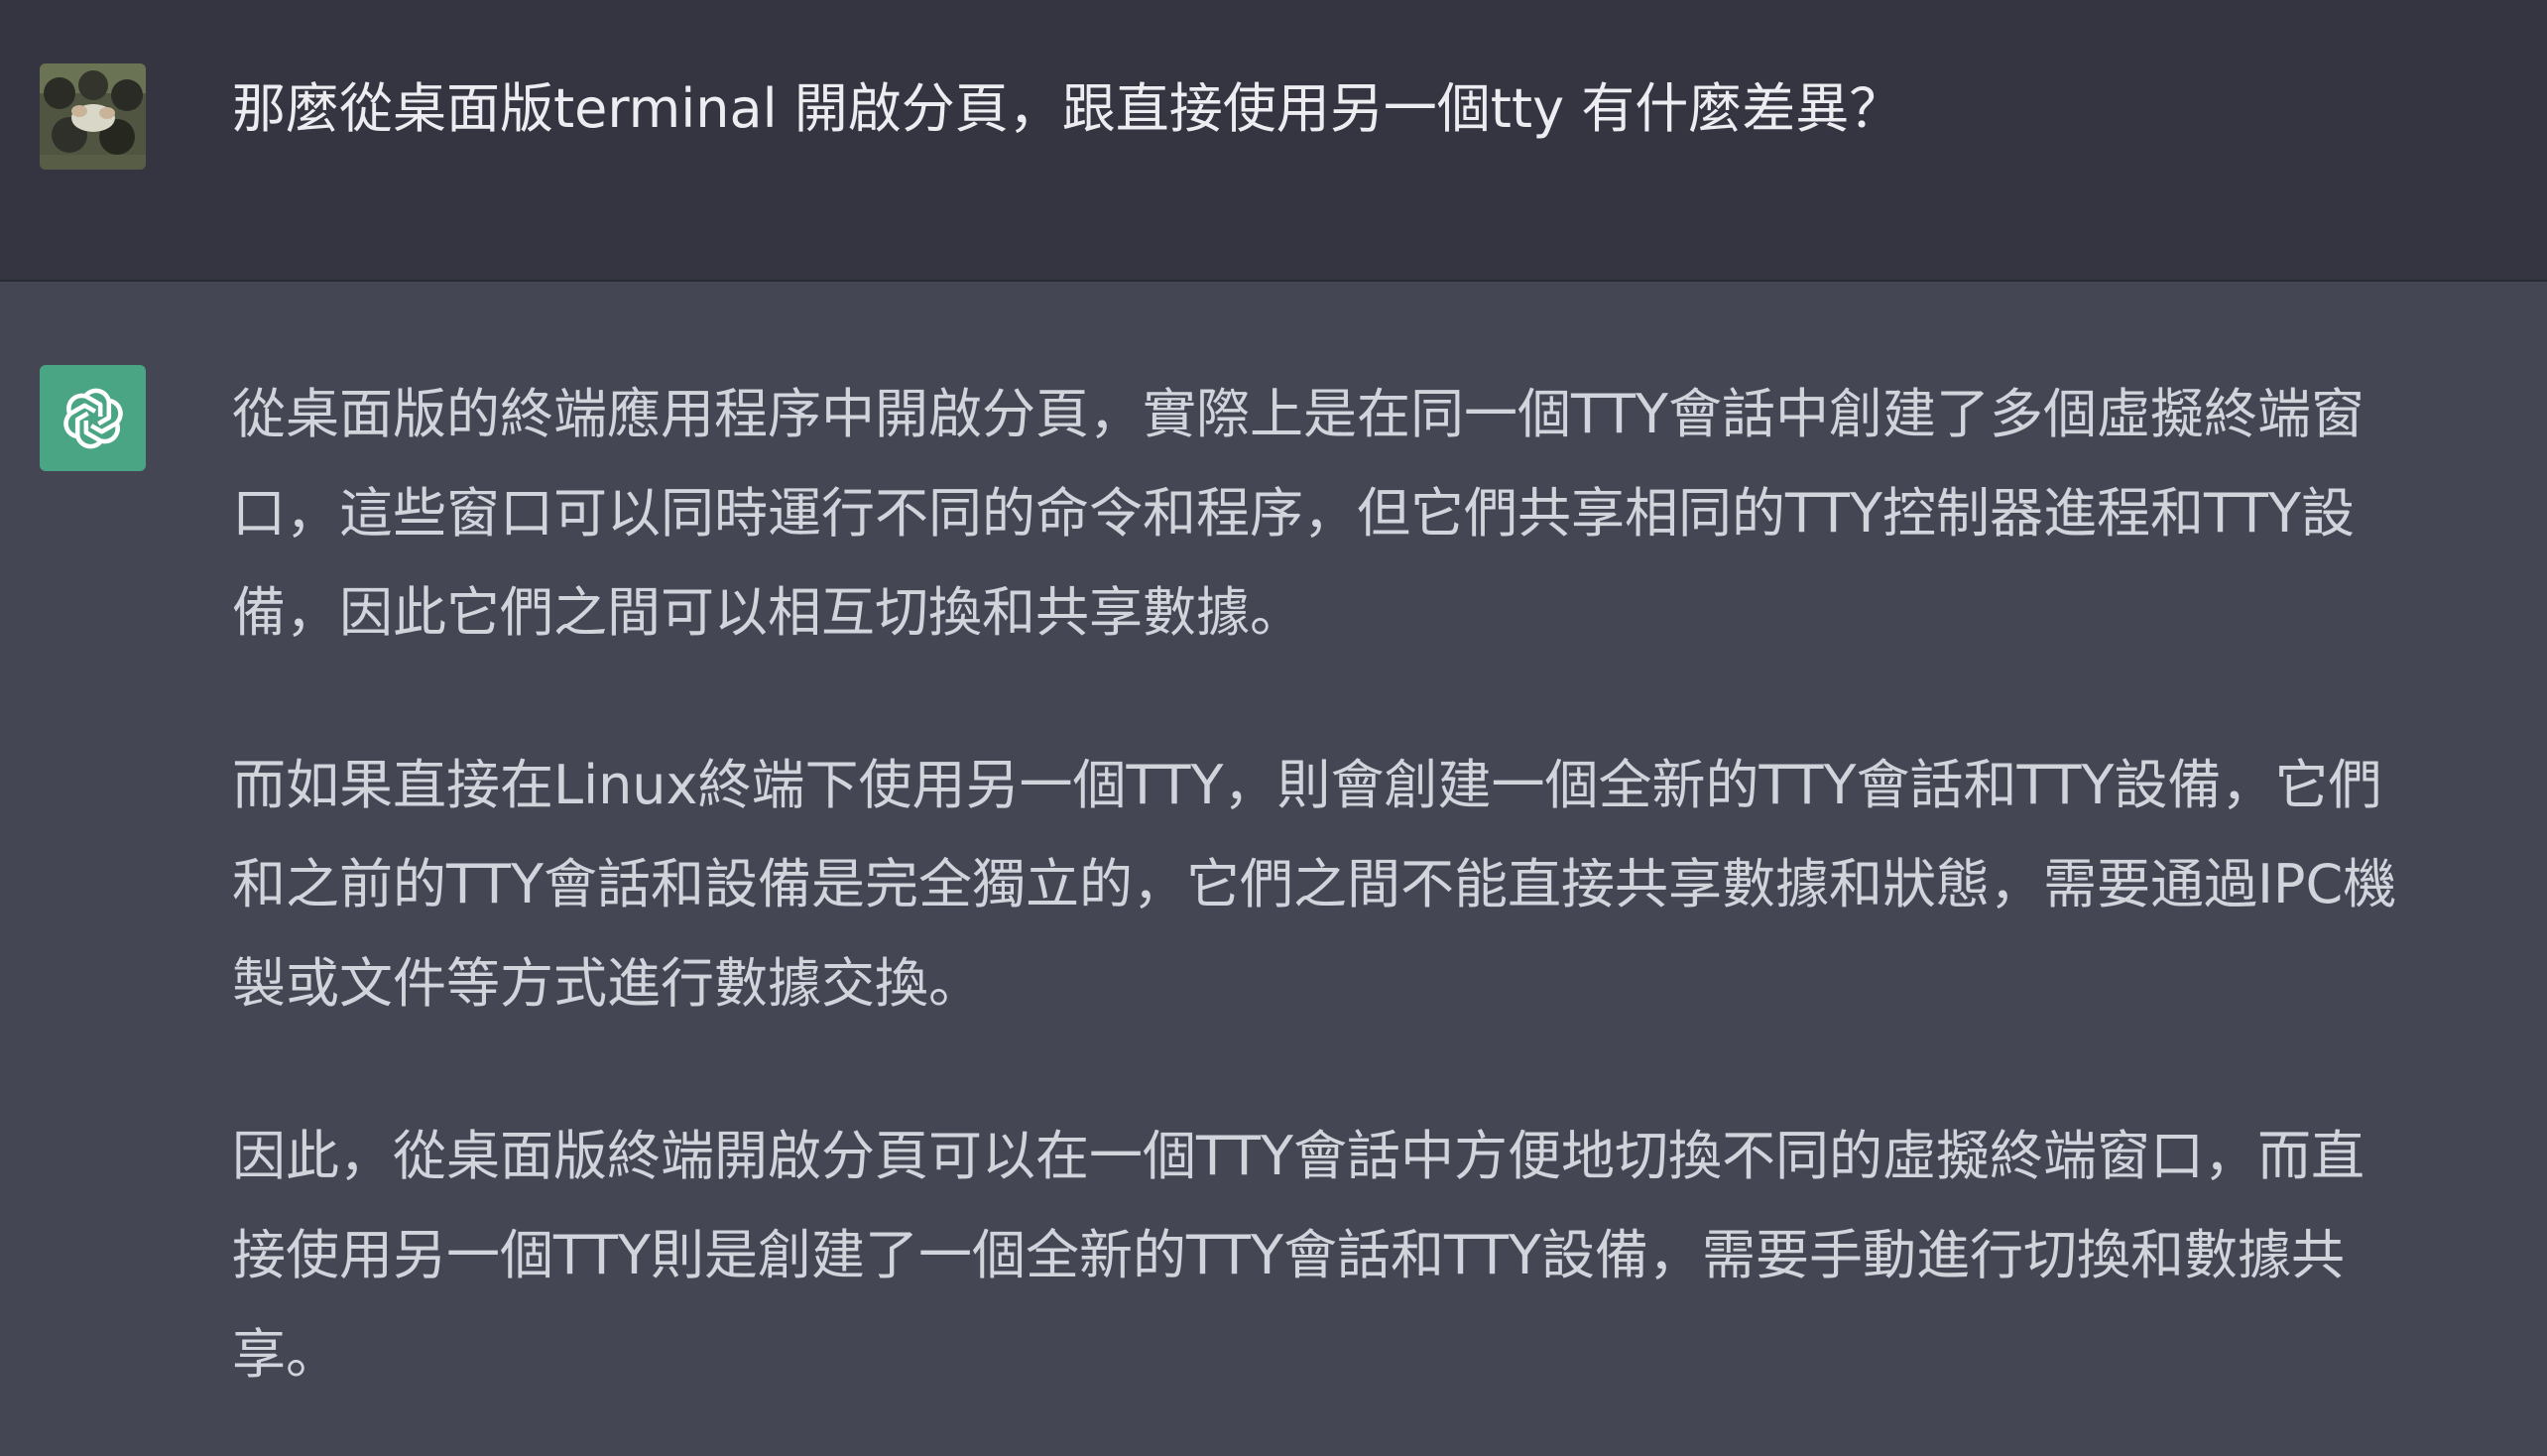 This screenshot has width=2547, height=1456. I want to click on user-photo-avatar-icon, so click(93, 116).